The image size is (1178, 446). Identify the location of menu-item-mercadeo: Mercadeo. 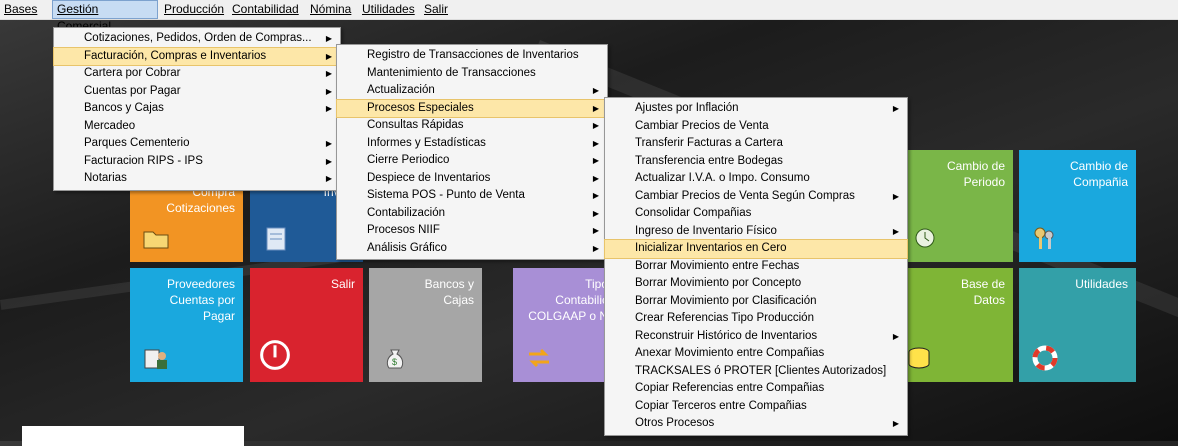
(197, 127).